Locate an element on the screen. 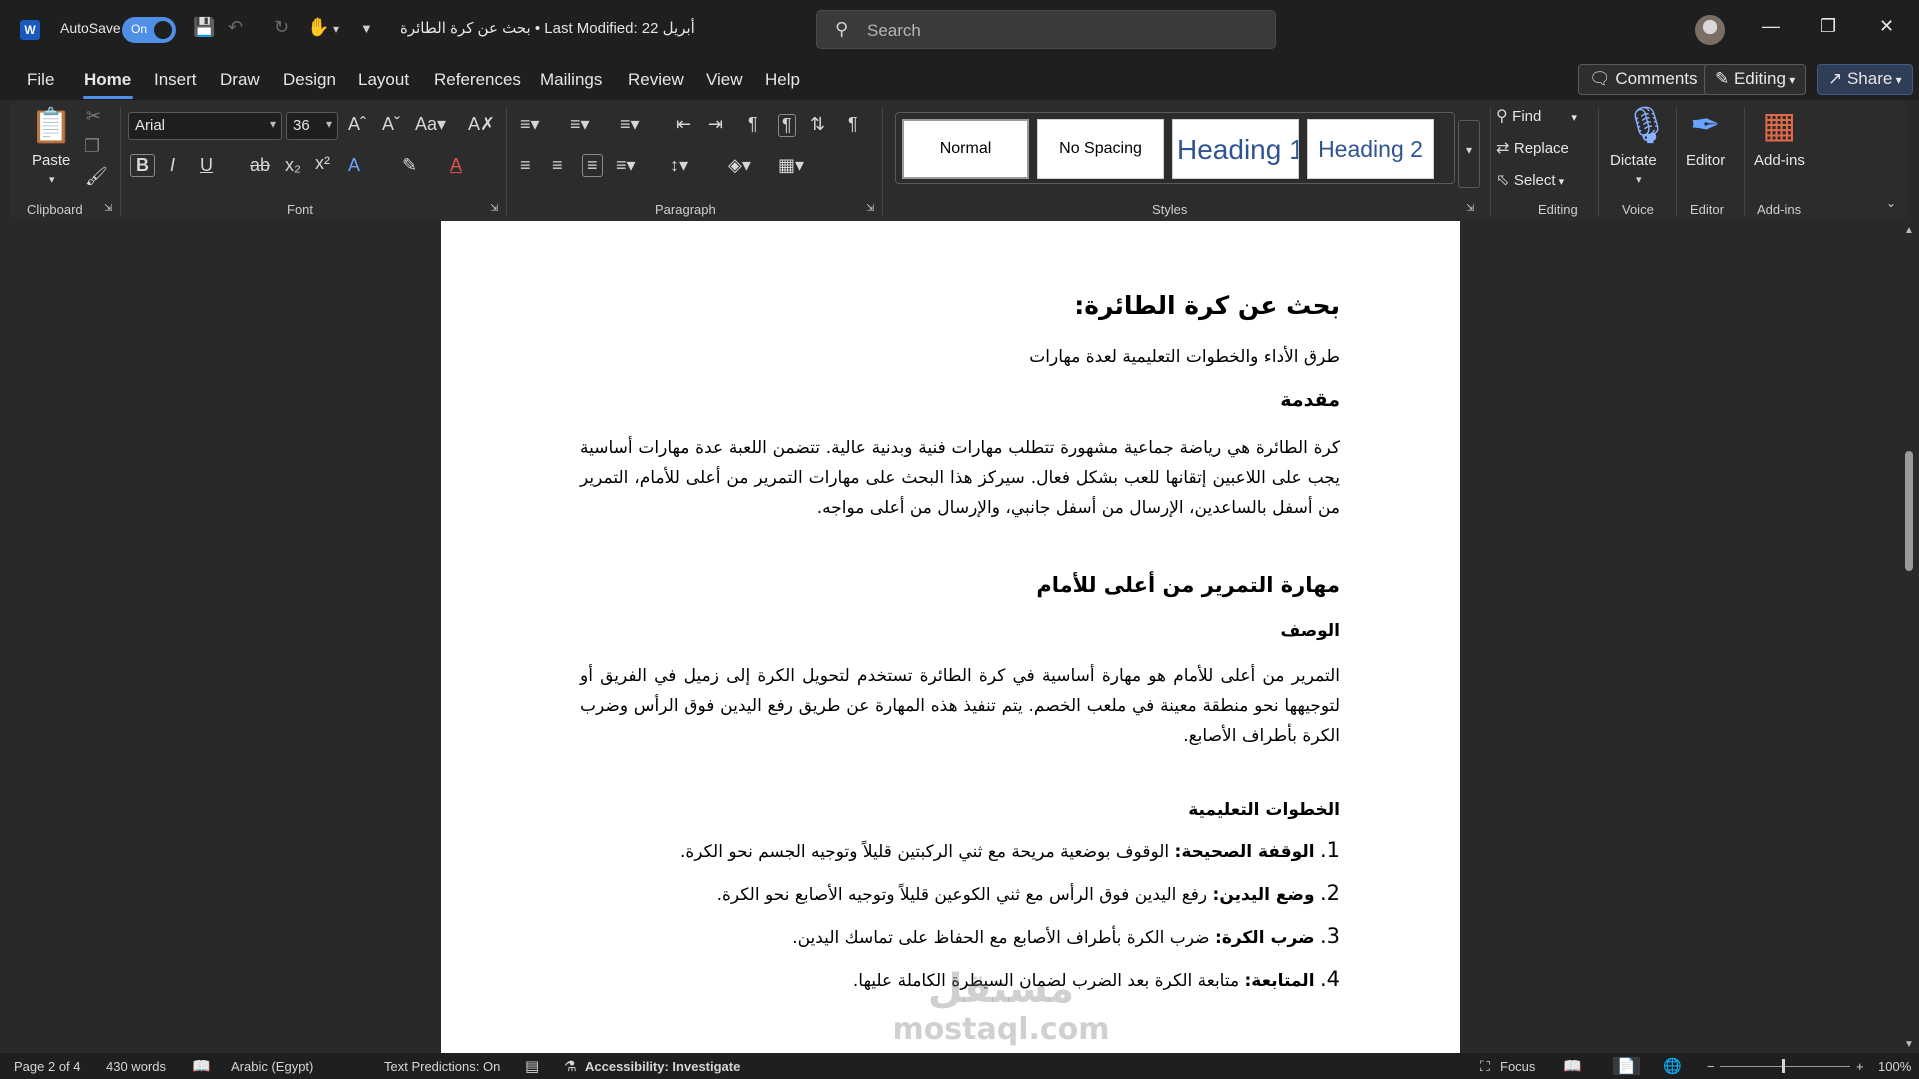 The width and height of the screenshot is (1919, 1079). copy-icon: ❐ is located at coordinates (92, 146).